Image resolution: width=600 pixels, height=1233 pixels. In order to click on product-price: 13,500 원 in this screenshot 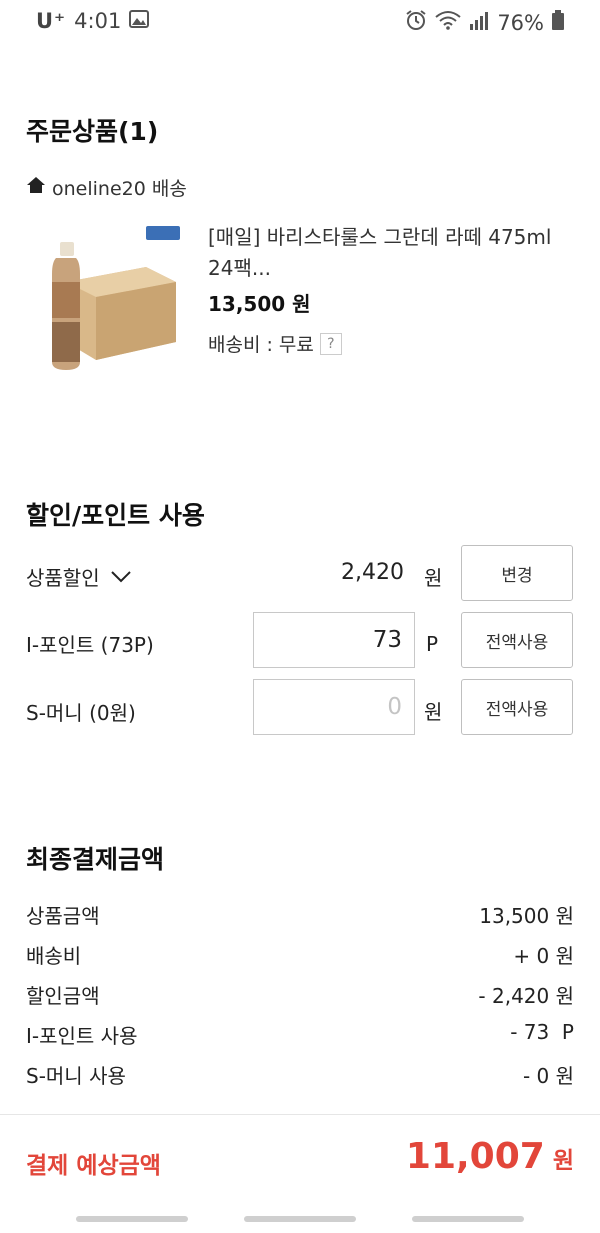, I will do `click(259, 304)`.